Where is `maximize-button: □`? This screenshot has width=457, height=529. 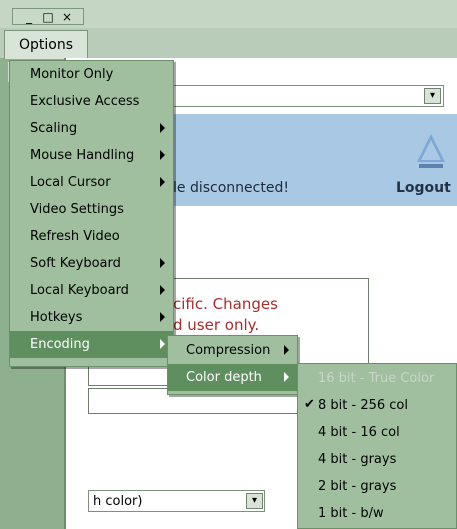 maximize-button: □ is located at coordinates (48, 17).